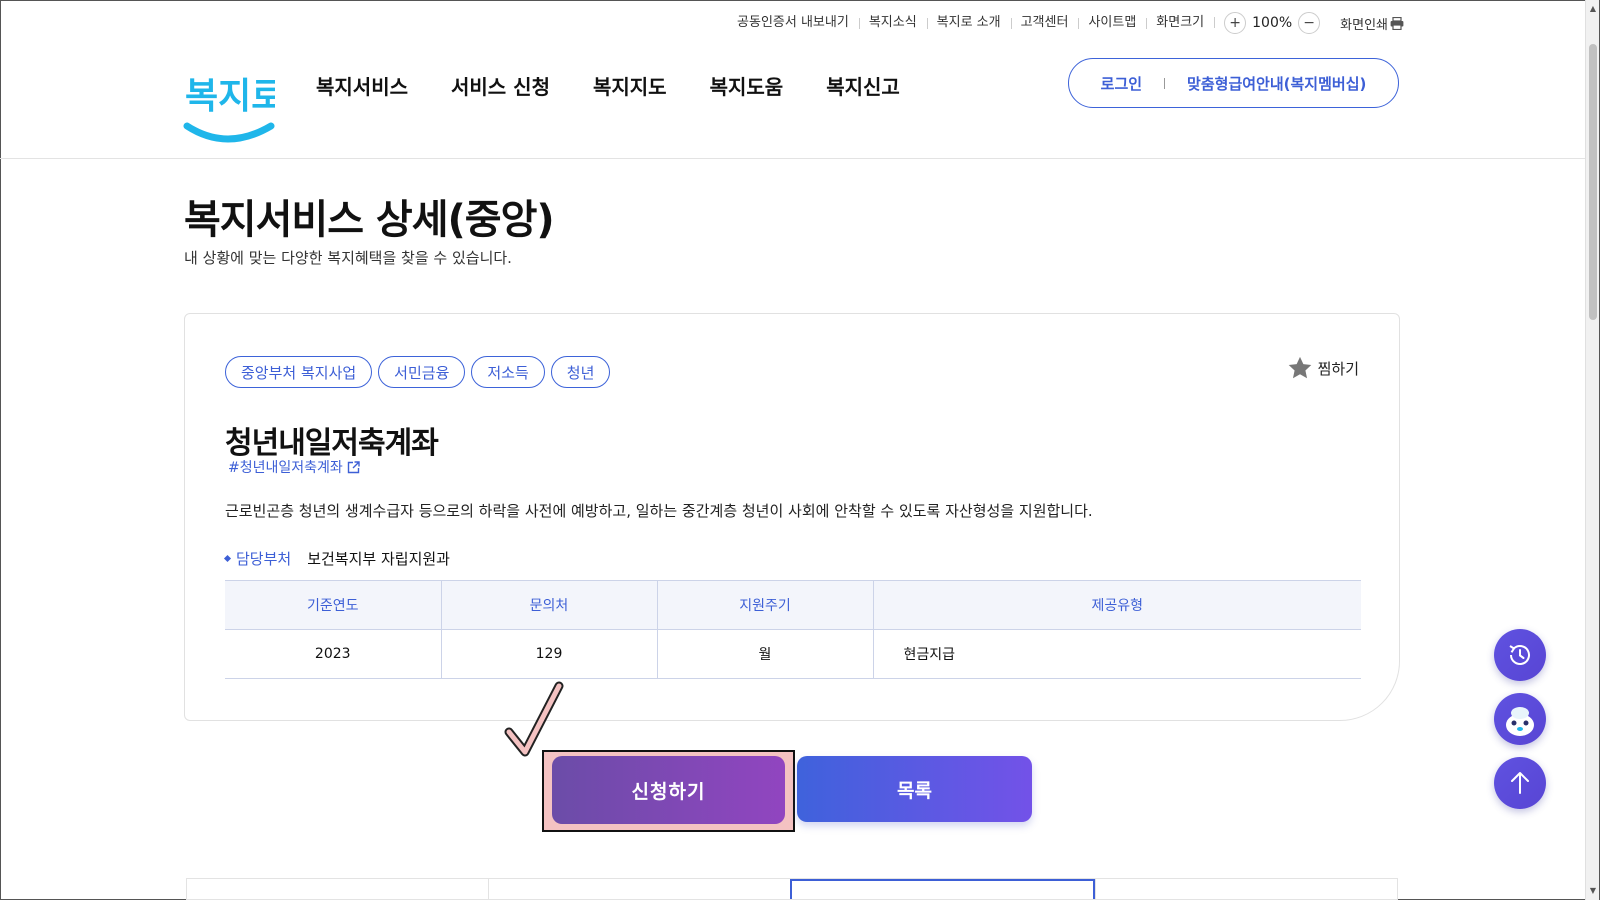 The image size is (1600, 900). I want to click on department-row: 담당부처 보건복지부 자립지원과, so click(337, 558).